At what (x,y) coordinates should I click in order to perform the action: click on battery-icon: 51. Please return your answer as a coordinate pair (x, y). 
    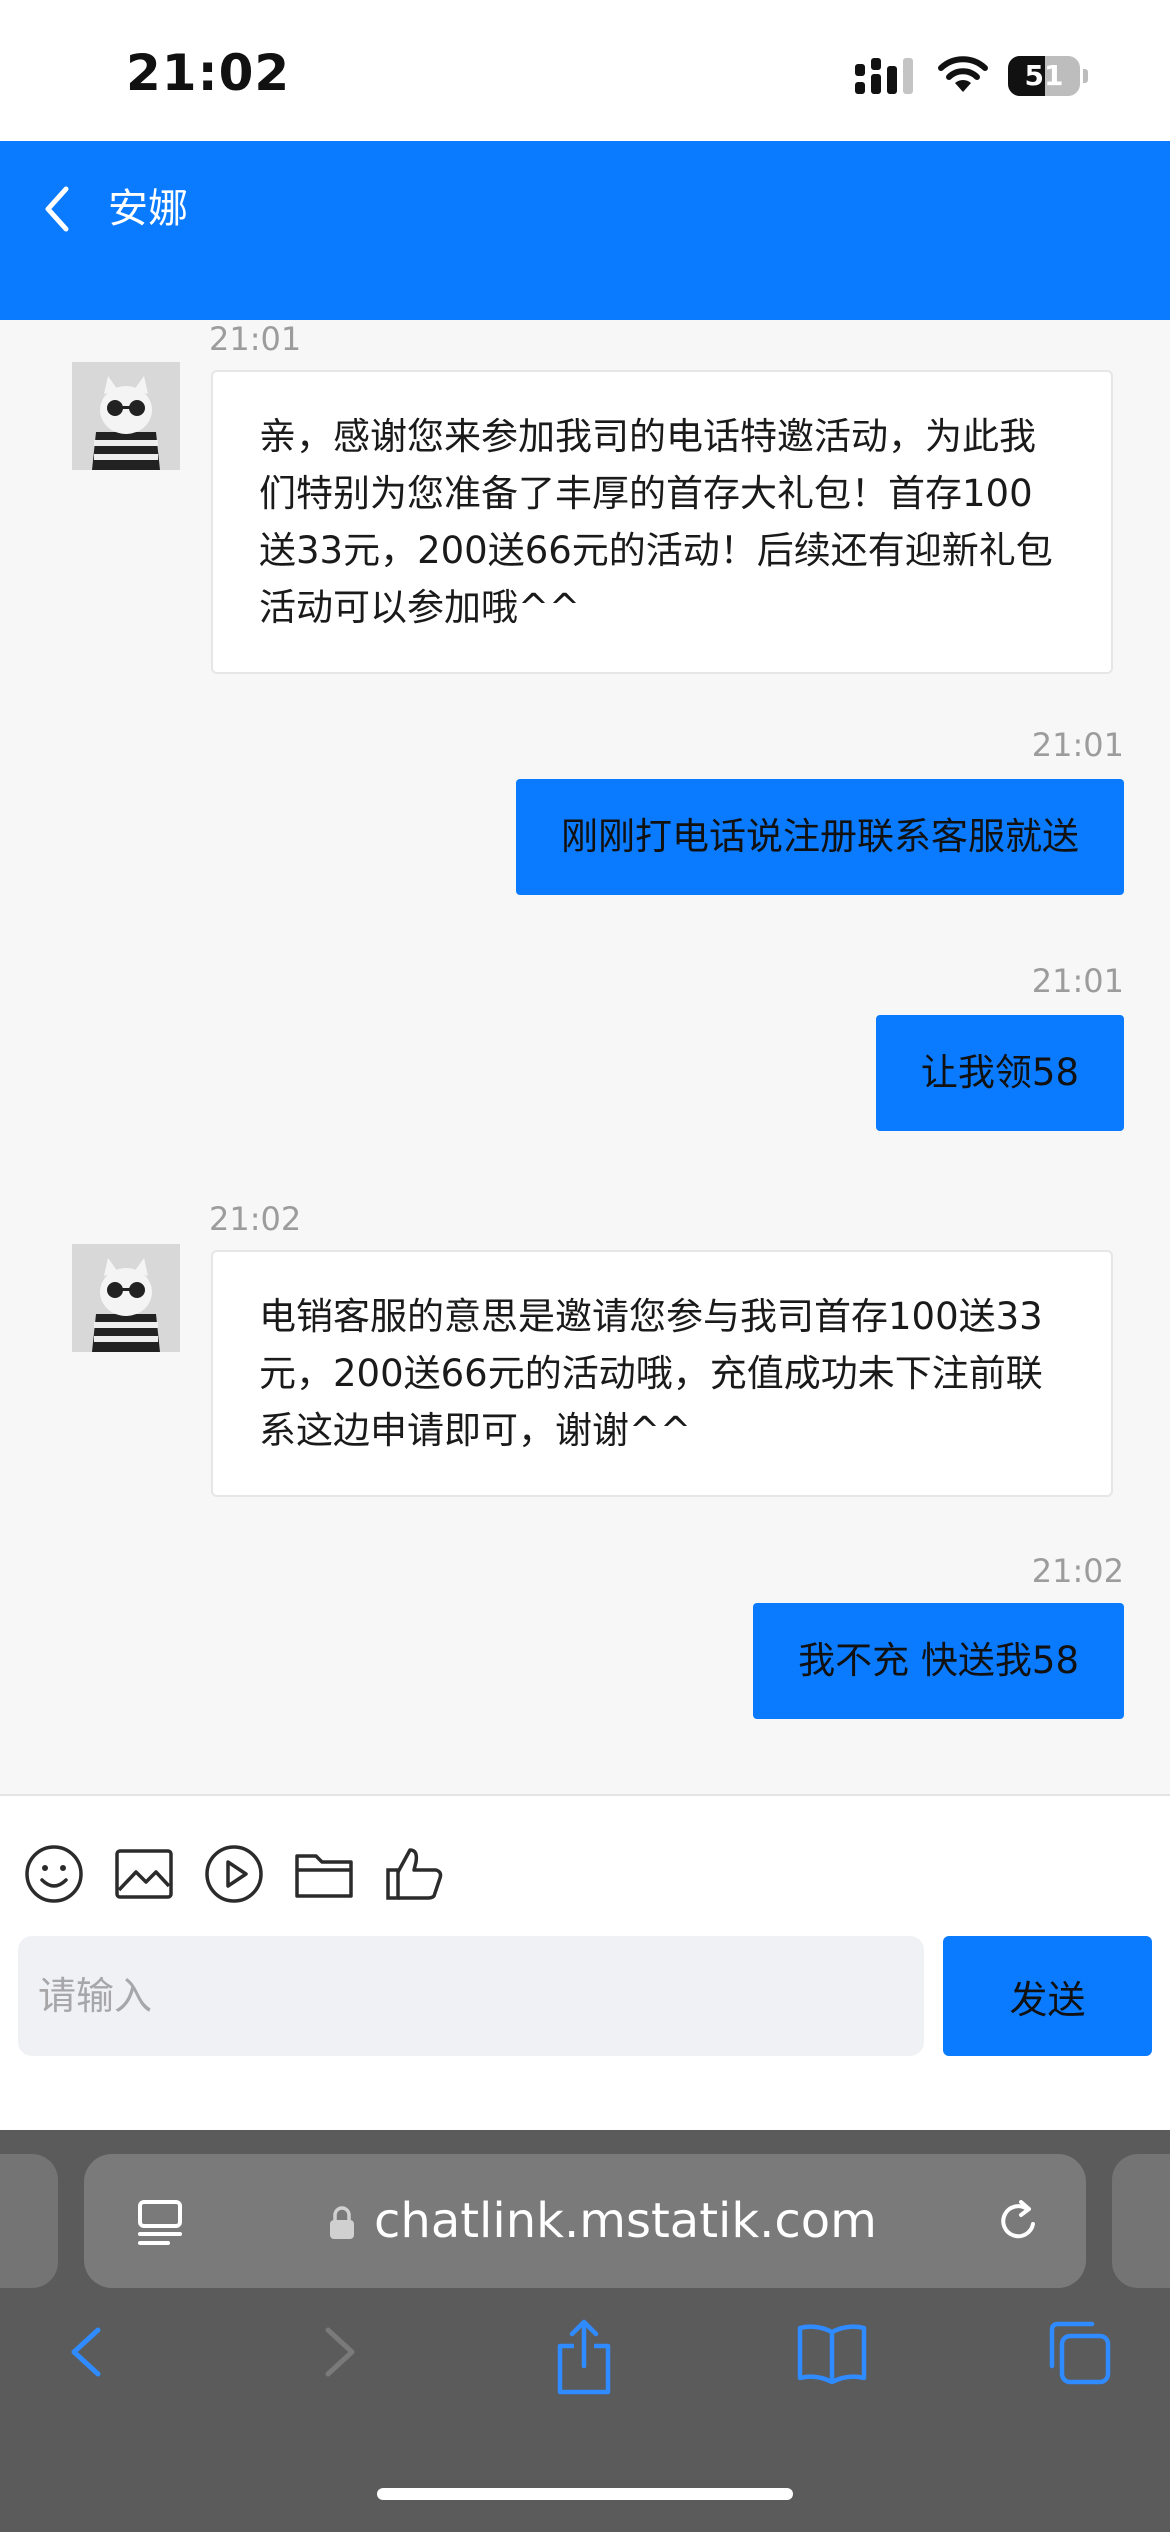
    Looking at the image, I should click on (1048, 76).